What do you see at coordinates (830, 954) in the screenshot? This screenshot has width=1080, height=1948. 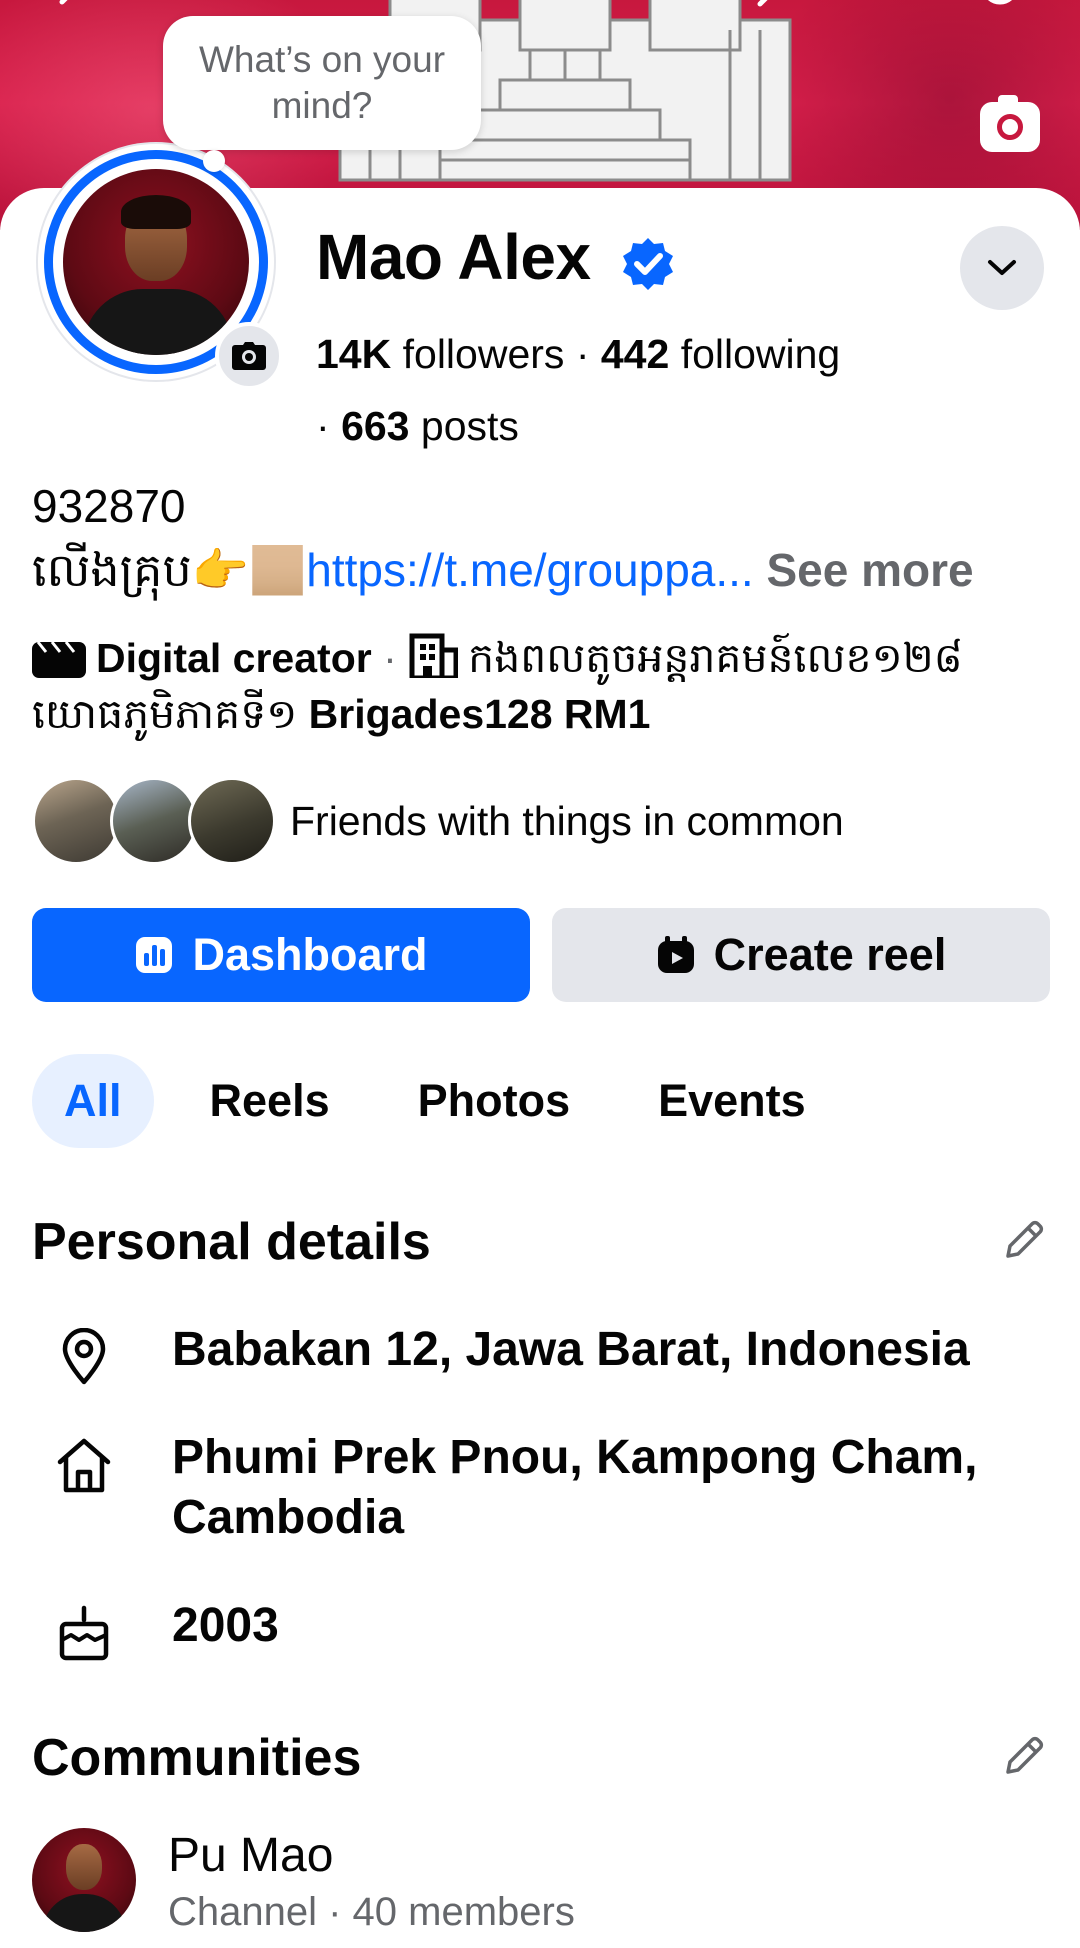 I see `create-reel-label: Create reel` at bounding box center [830, 954].